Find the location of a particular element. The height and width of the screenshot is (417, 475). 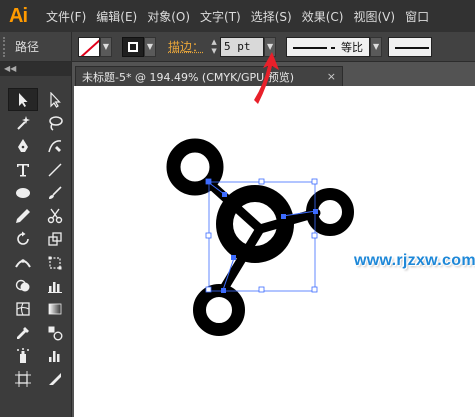

stroke-swatch is located at coordinates (133, 46).